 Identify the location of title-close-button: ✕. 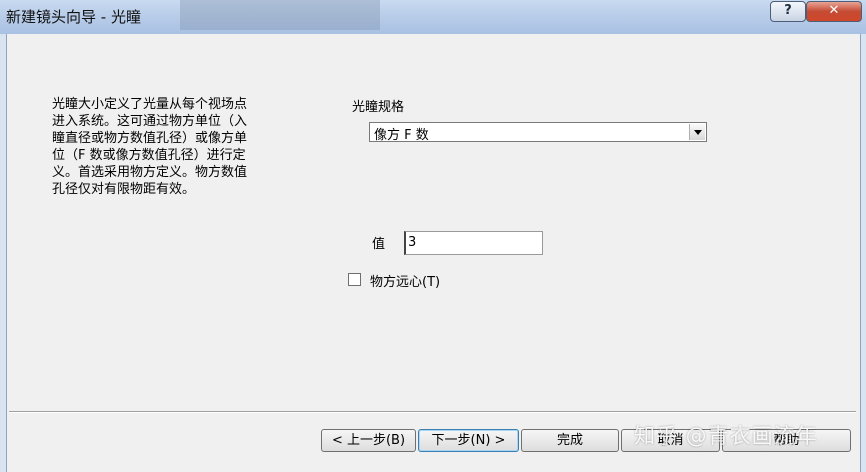
(834, 11).